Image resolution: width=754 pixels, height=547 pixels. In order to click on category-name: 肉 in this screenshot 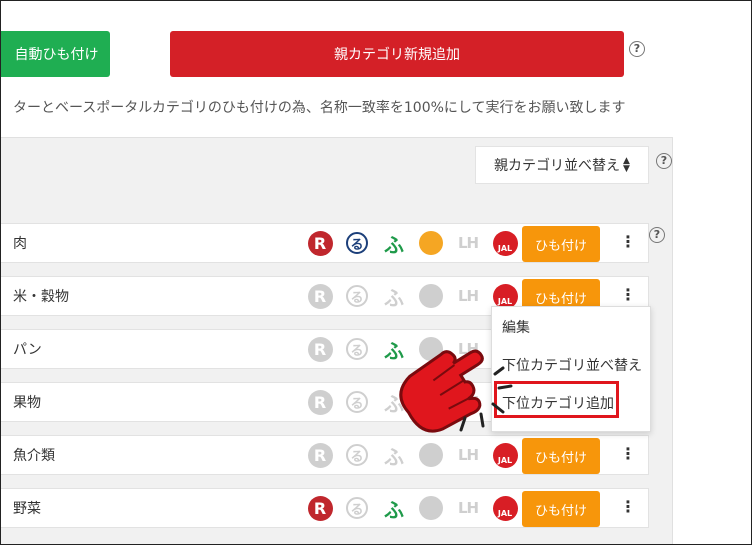, I will do `click(20, 244)`.